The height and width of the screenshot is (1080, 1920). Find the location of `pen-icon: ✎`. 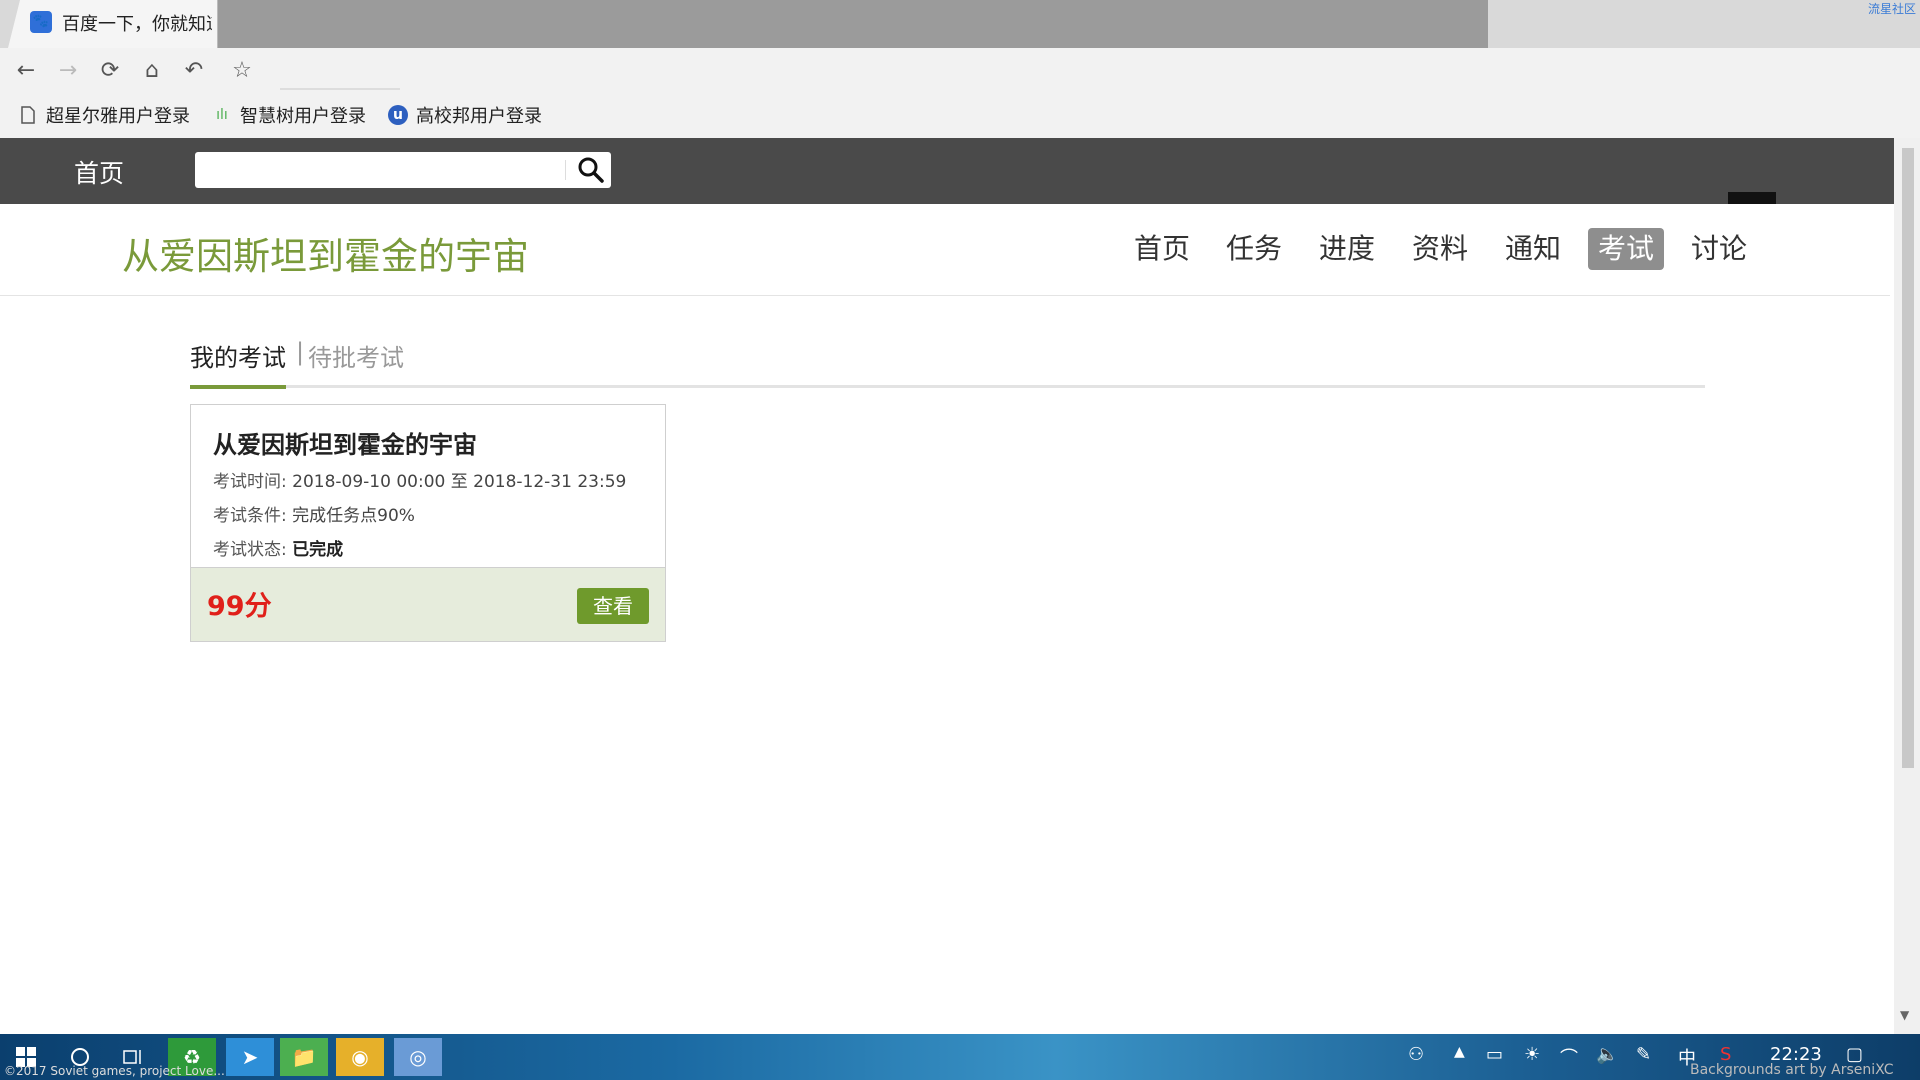

pen-icon: ✎ is located at coordinates (1643, 1054).